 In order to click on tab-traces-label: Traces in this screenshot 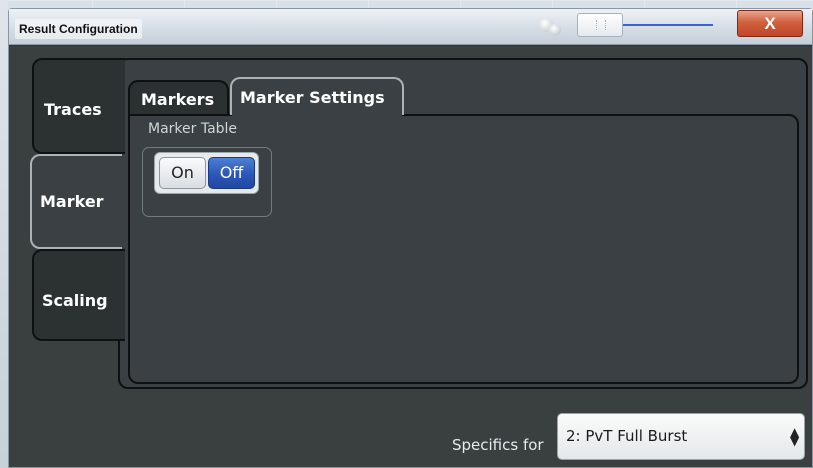, I will do `click(73, 109)`.